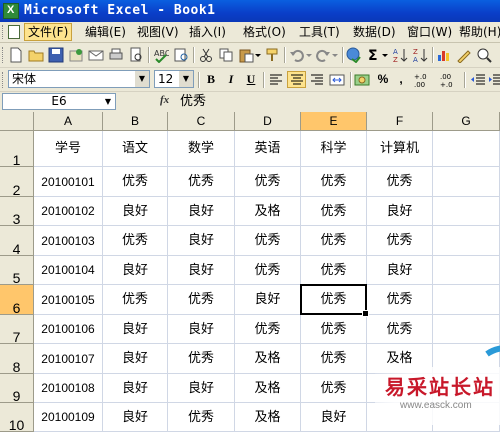  I want to click on permission-icon, so click(76, 55).